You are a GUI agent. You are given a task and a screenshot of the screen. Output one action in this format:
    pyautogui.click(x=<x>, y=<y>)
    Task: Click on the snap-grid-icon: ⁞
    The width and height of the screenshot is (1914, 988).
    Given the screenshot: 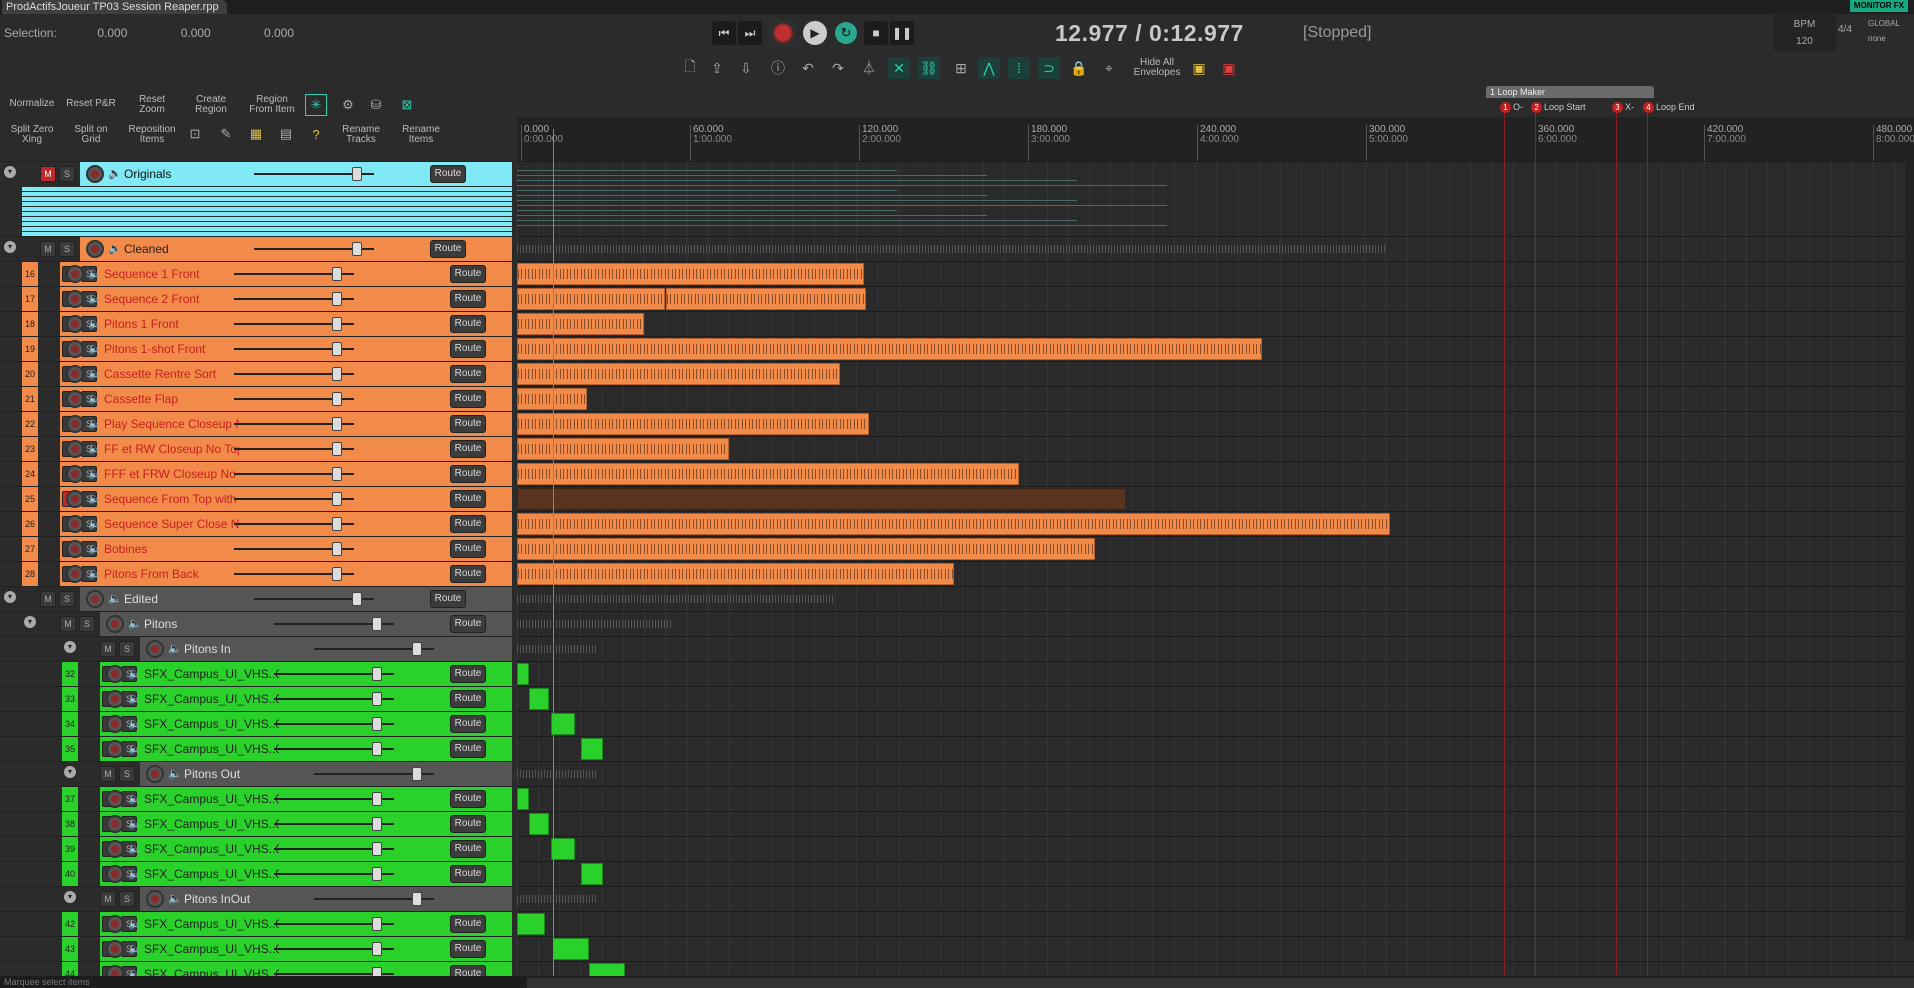 What is the action you would take?
    pyautogui.click(x=1019, y=68)
    